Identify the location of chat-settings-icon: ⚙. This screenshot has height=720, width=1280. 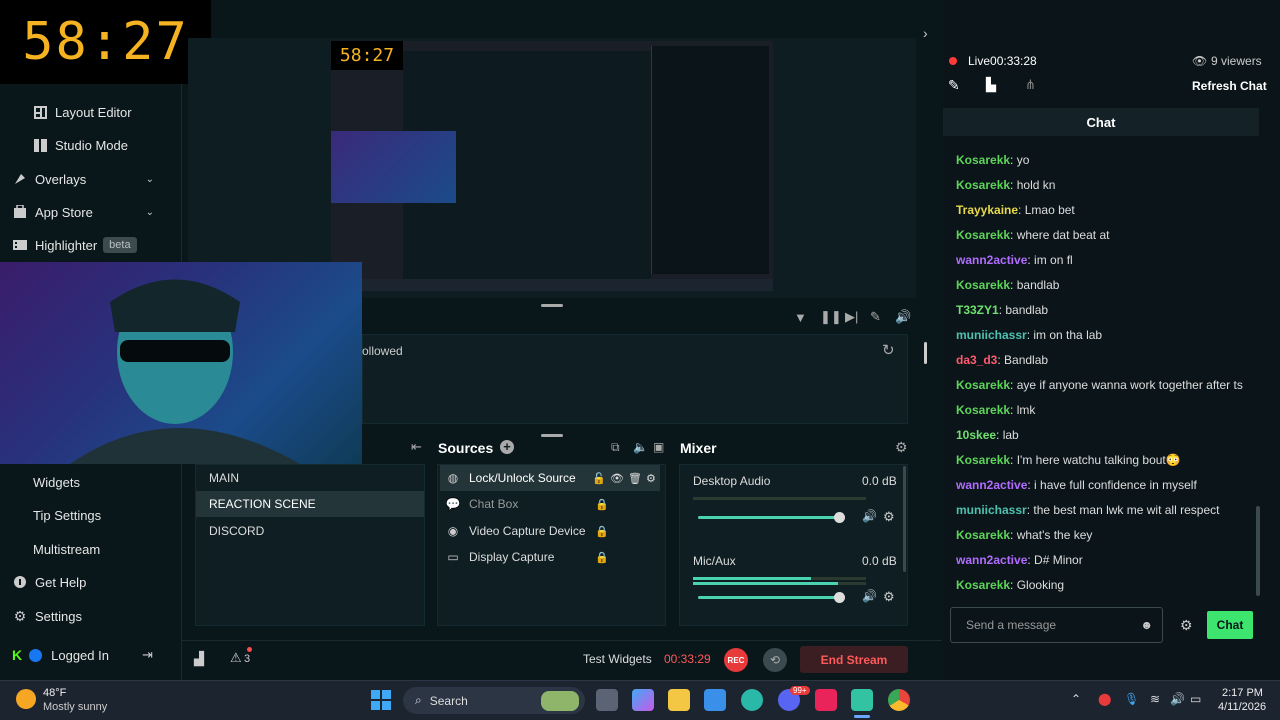
(1186, 625).